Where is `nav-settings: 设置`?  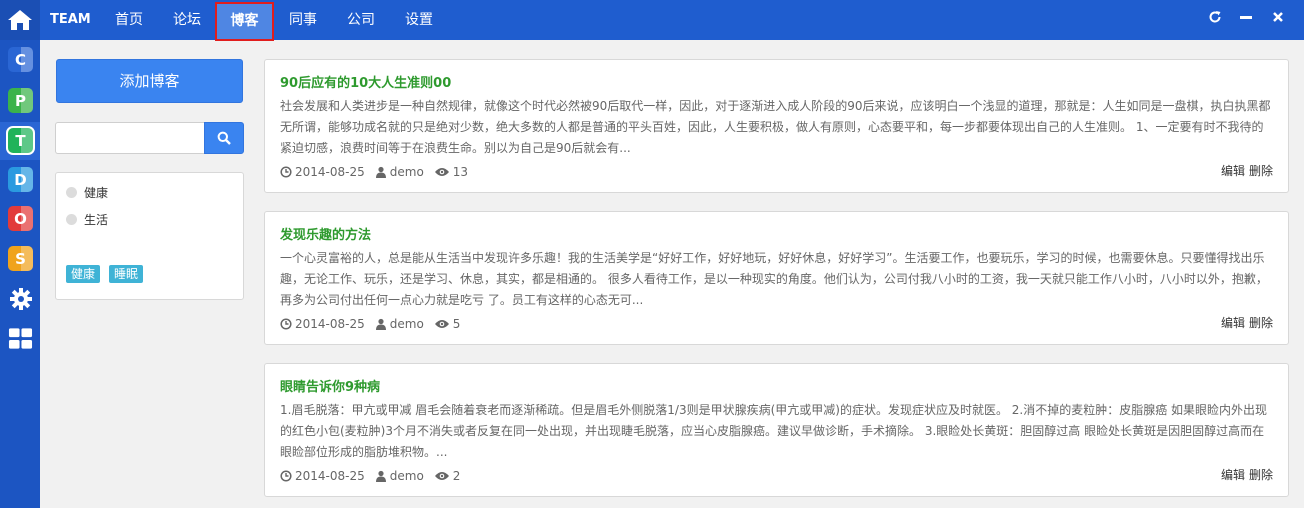 nav-settings: 设置 is located at coordinates (419, 20).